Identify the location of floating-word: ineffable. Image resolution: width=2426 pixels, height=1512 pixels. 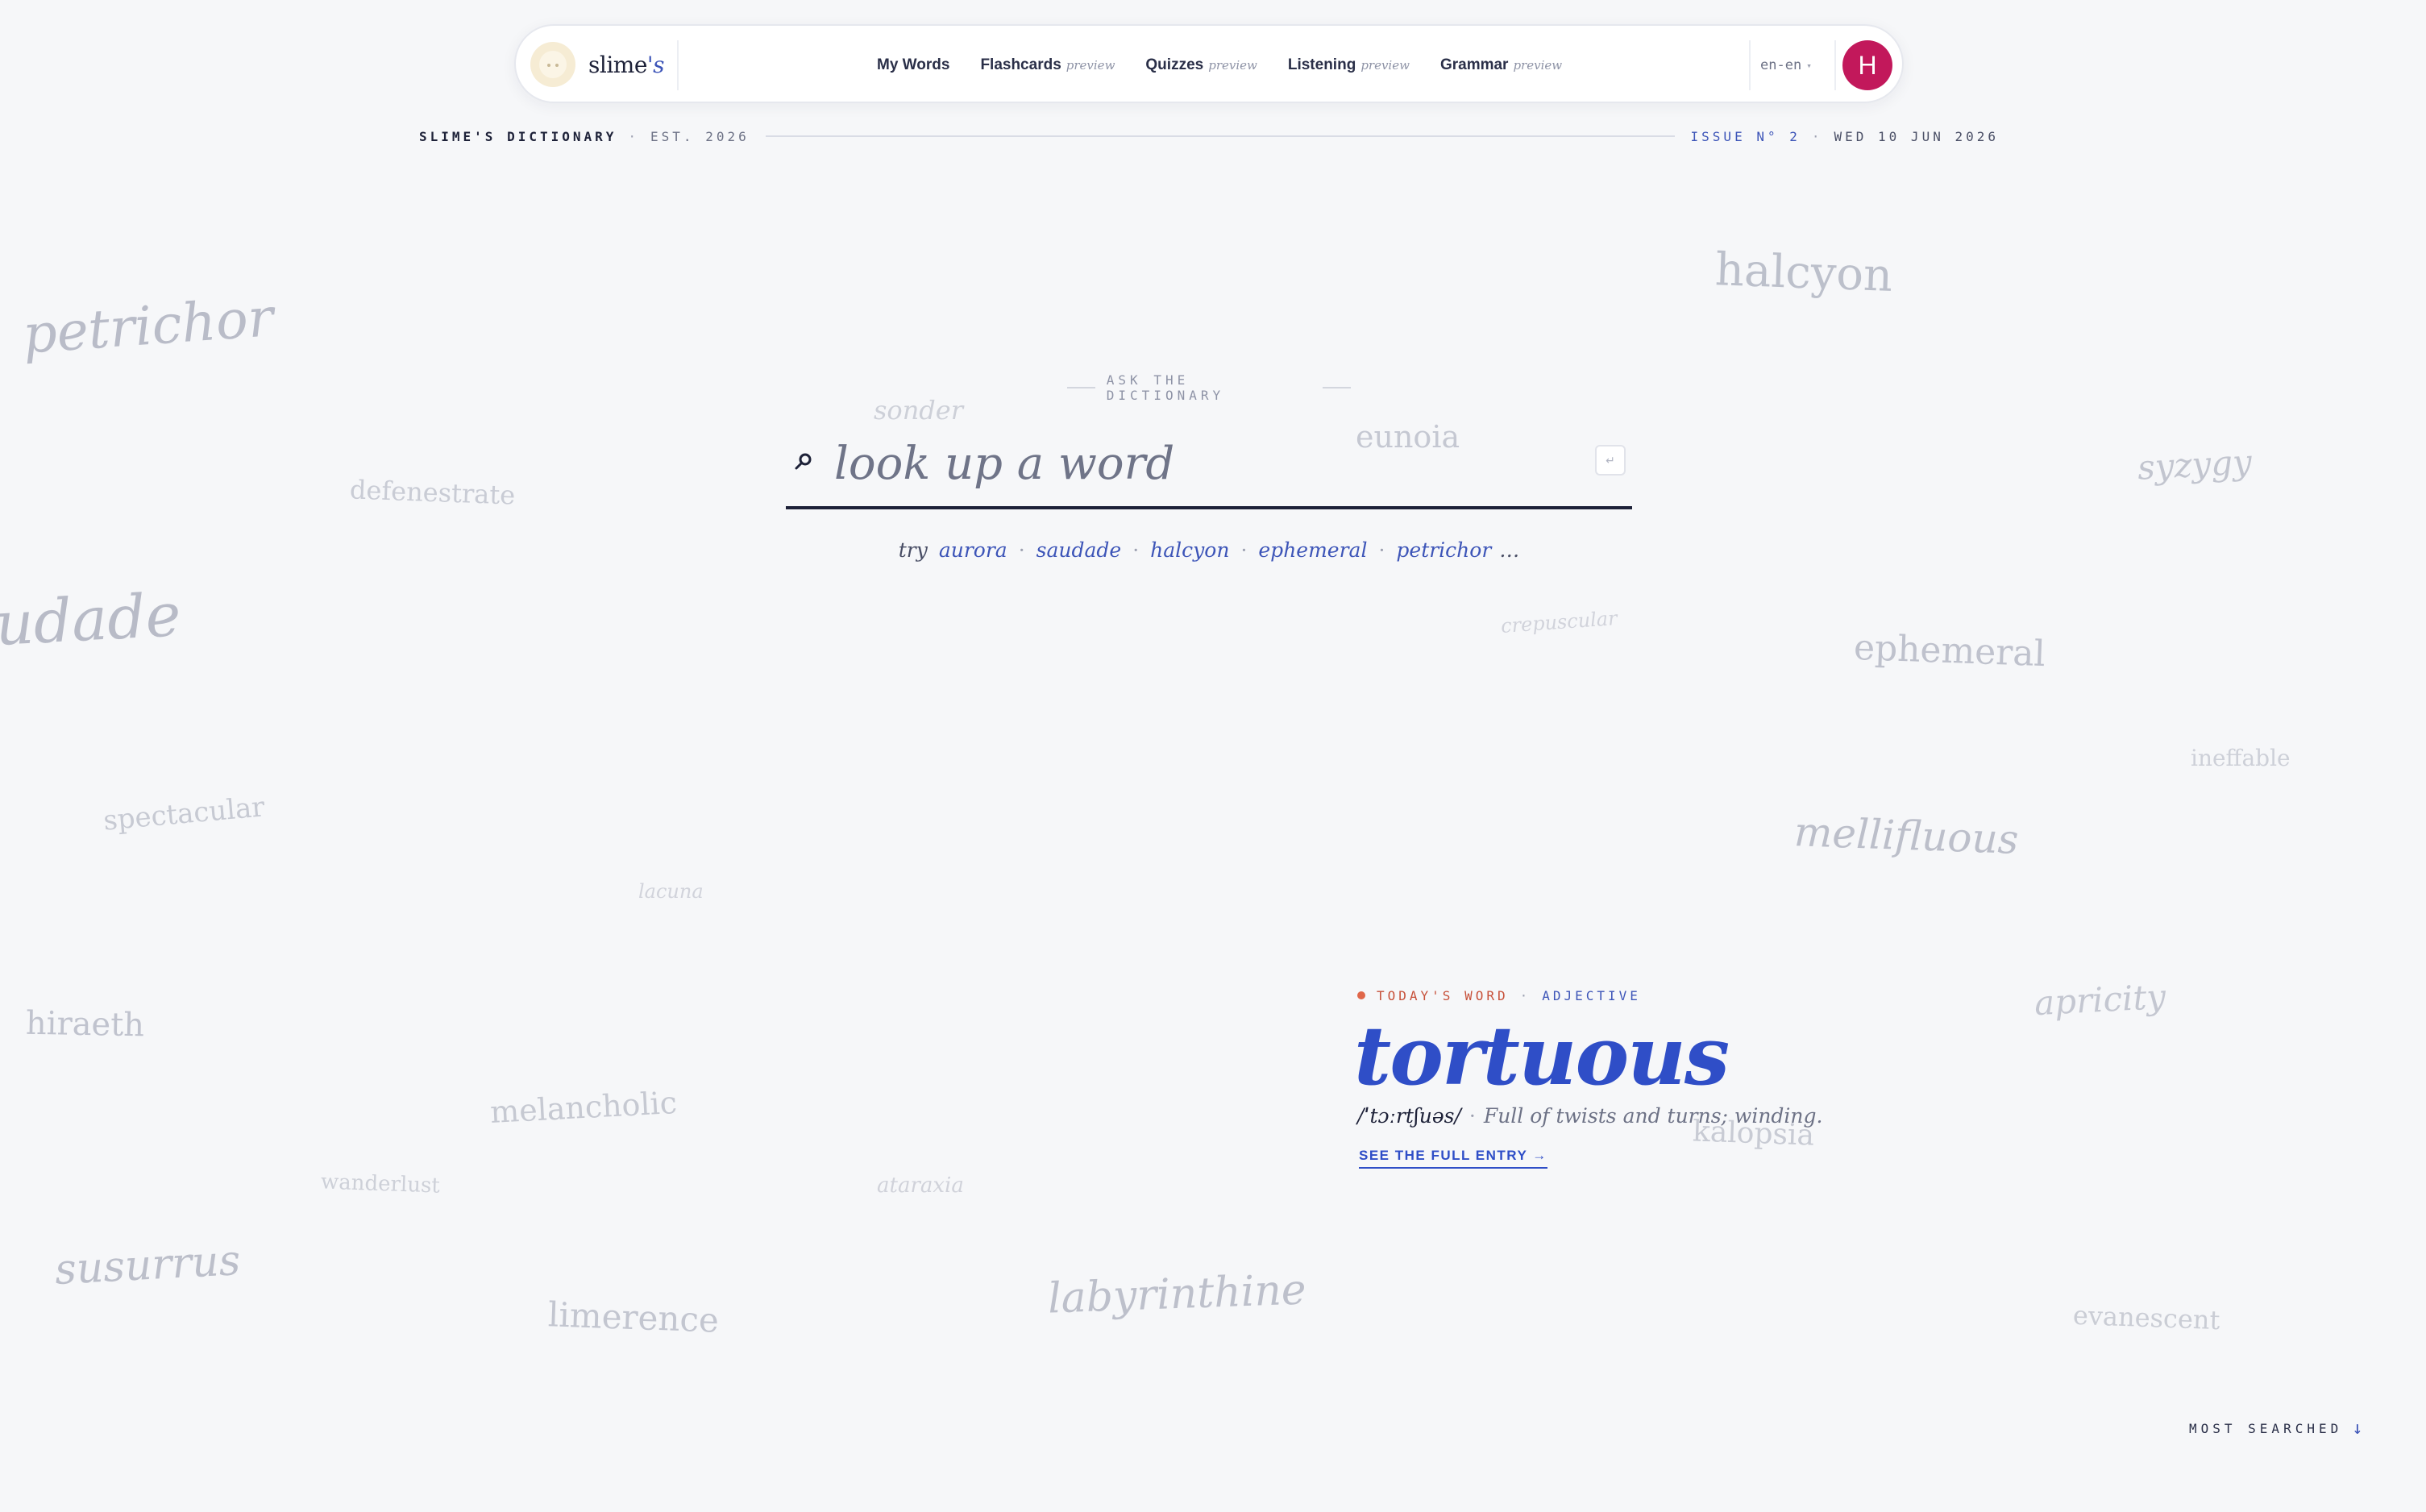
(2241, 758).